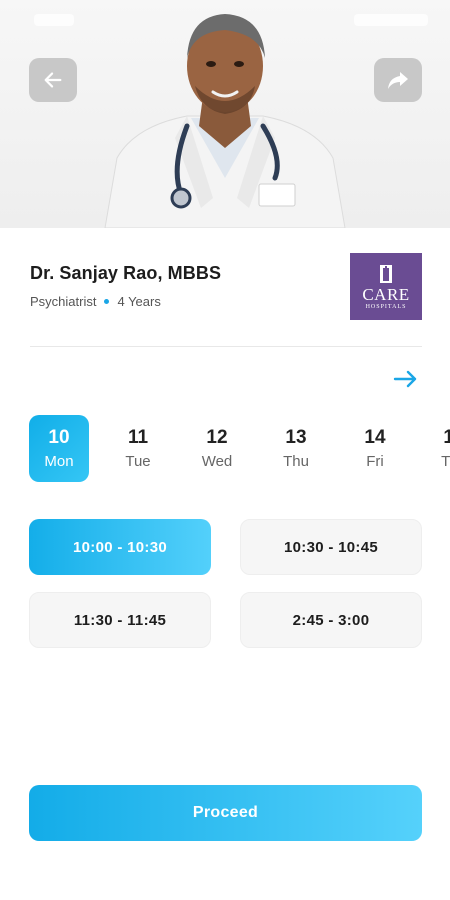 The width and height of the screenshot is (450, 900). What do you see at coordinates (375, 437) in the screenshot?
I see `date-number: 14` at bounding box center [375, 437].